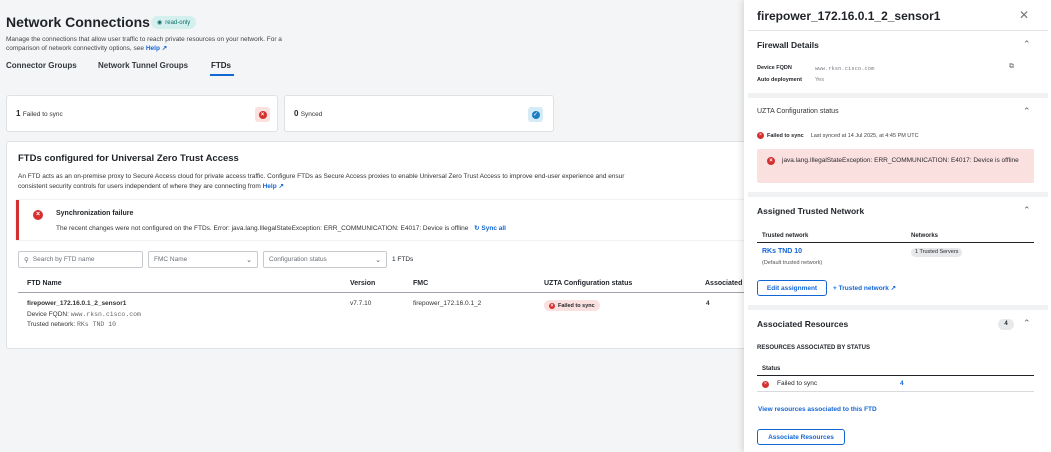 The width and height of the screenshot is (1051, 452). What do you see at coordinates (95, 213) in the screenshot?
I see `alert-title: Synchronization failure` at bounding box center [95, 213].